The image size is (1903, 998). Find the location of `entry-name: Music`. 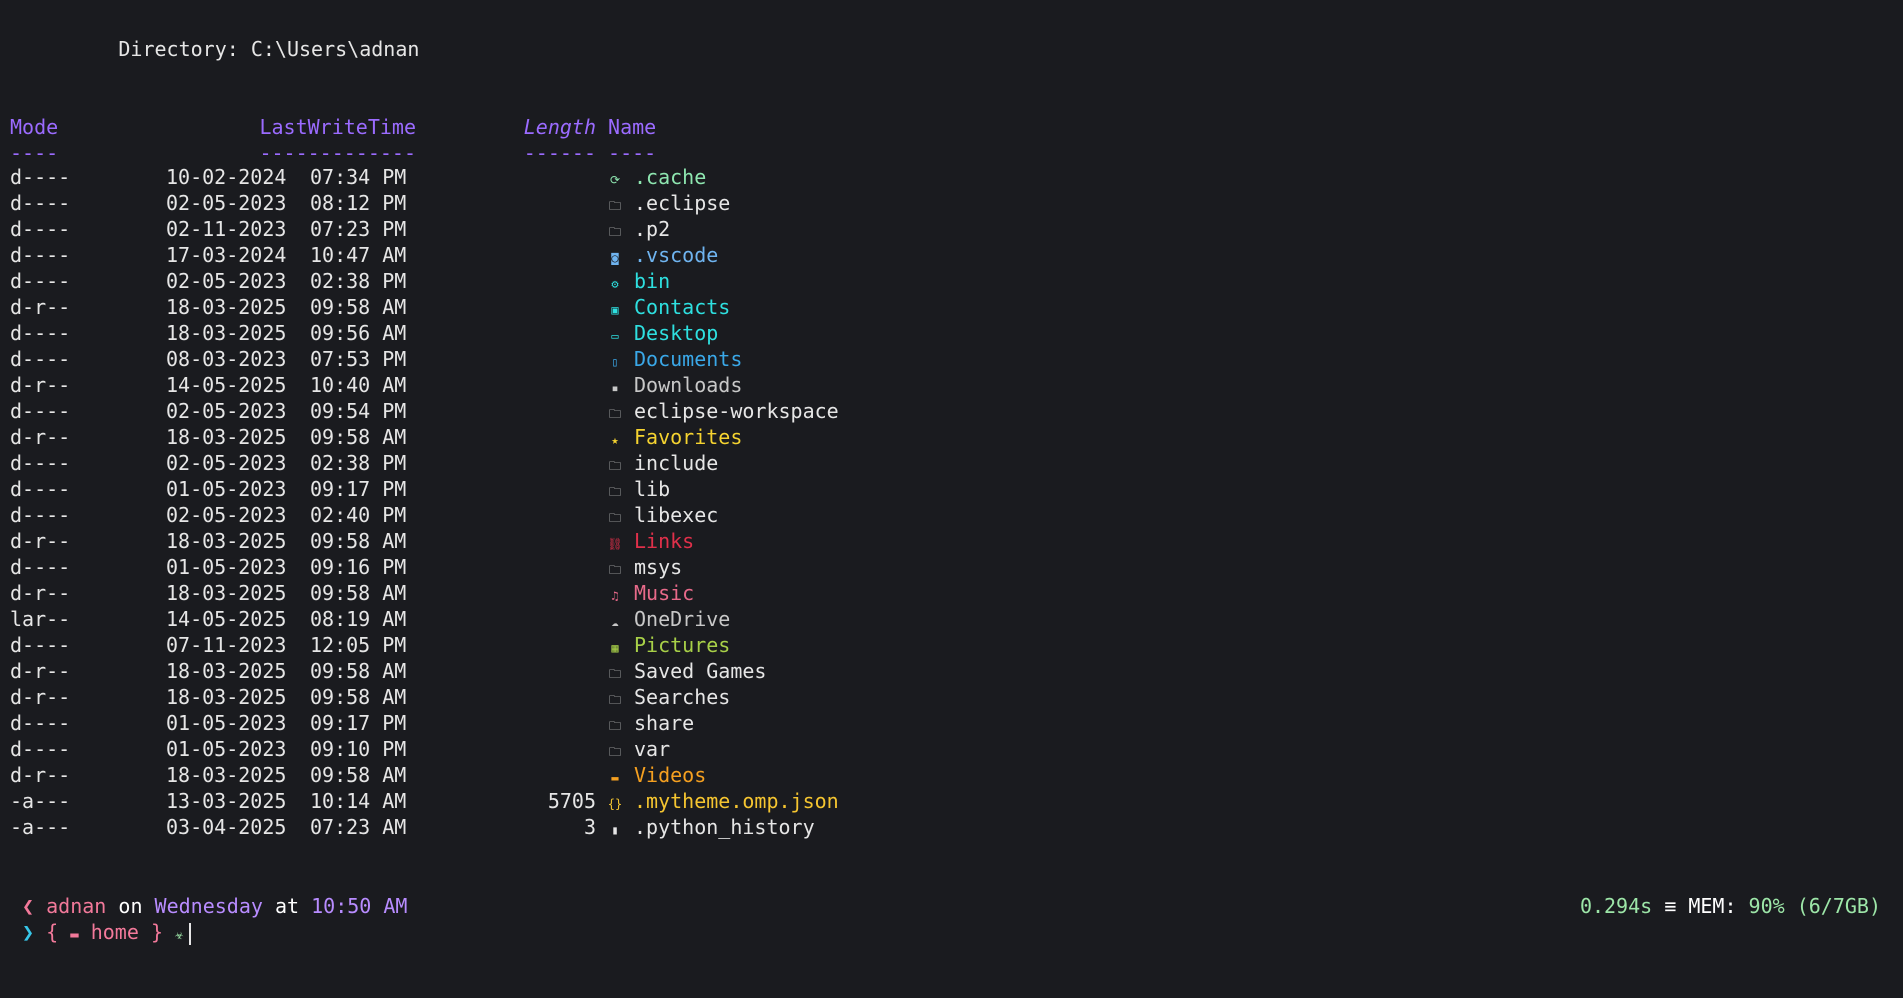

entry-name: Music is located at coordinates (664, 593).